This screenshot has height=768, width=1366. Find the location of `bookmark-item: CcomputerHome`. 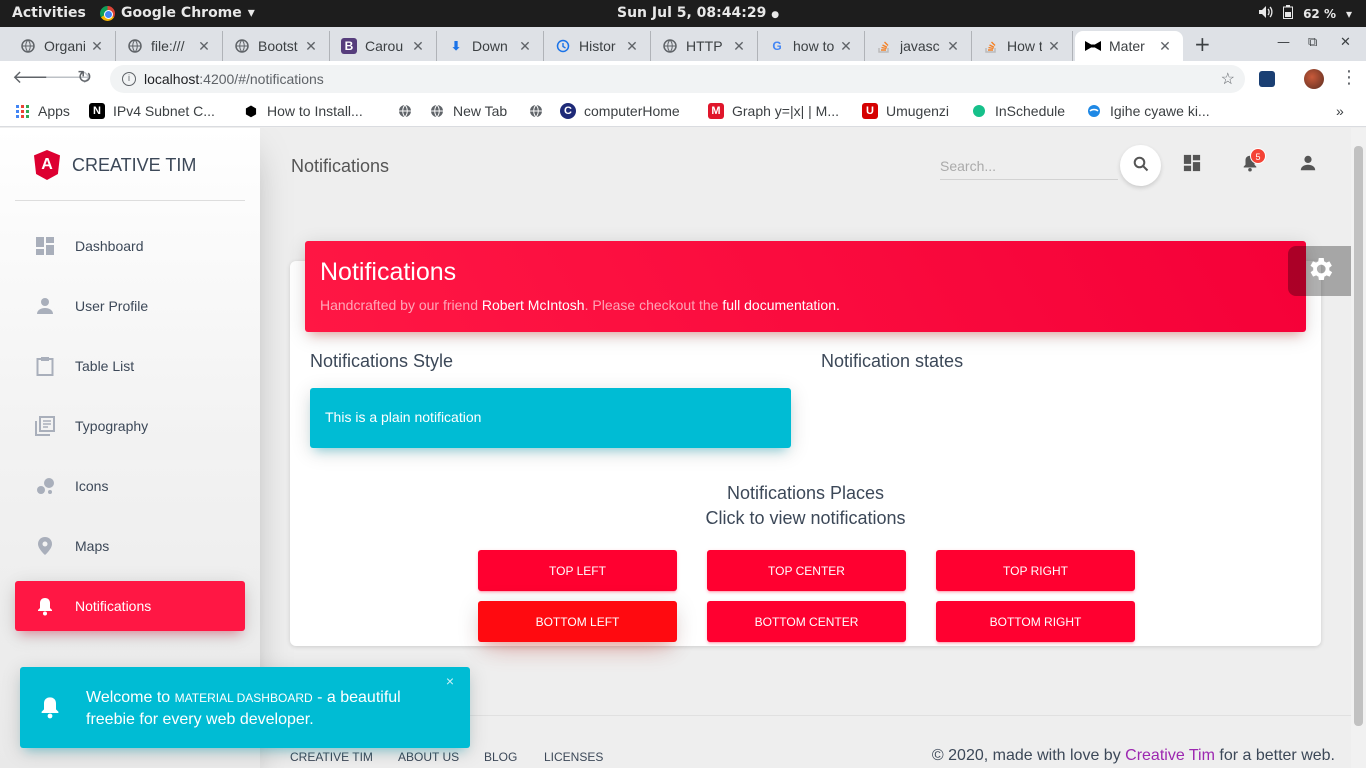

bookmark-item: CcomputerHome is located at coordinates (620, 111).